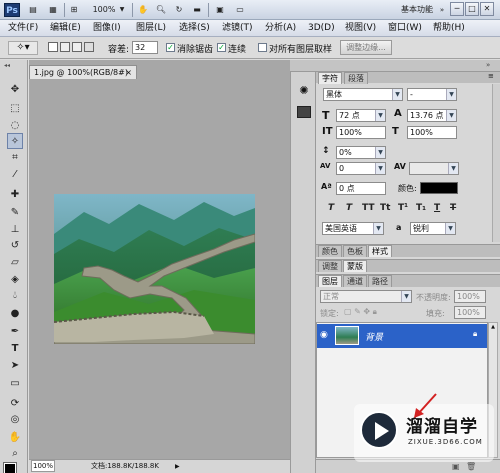  I want to click on dodge-tool-icon: ●, so click(15, 314).